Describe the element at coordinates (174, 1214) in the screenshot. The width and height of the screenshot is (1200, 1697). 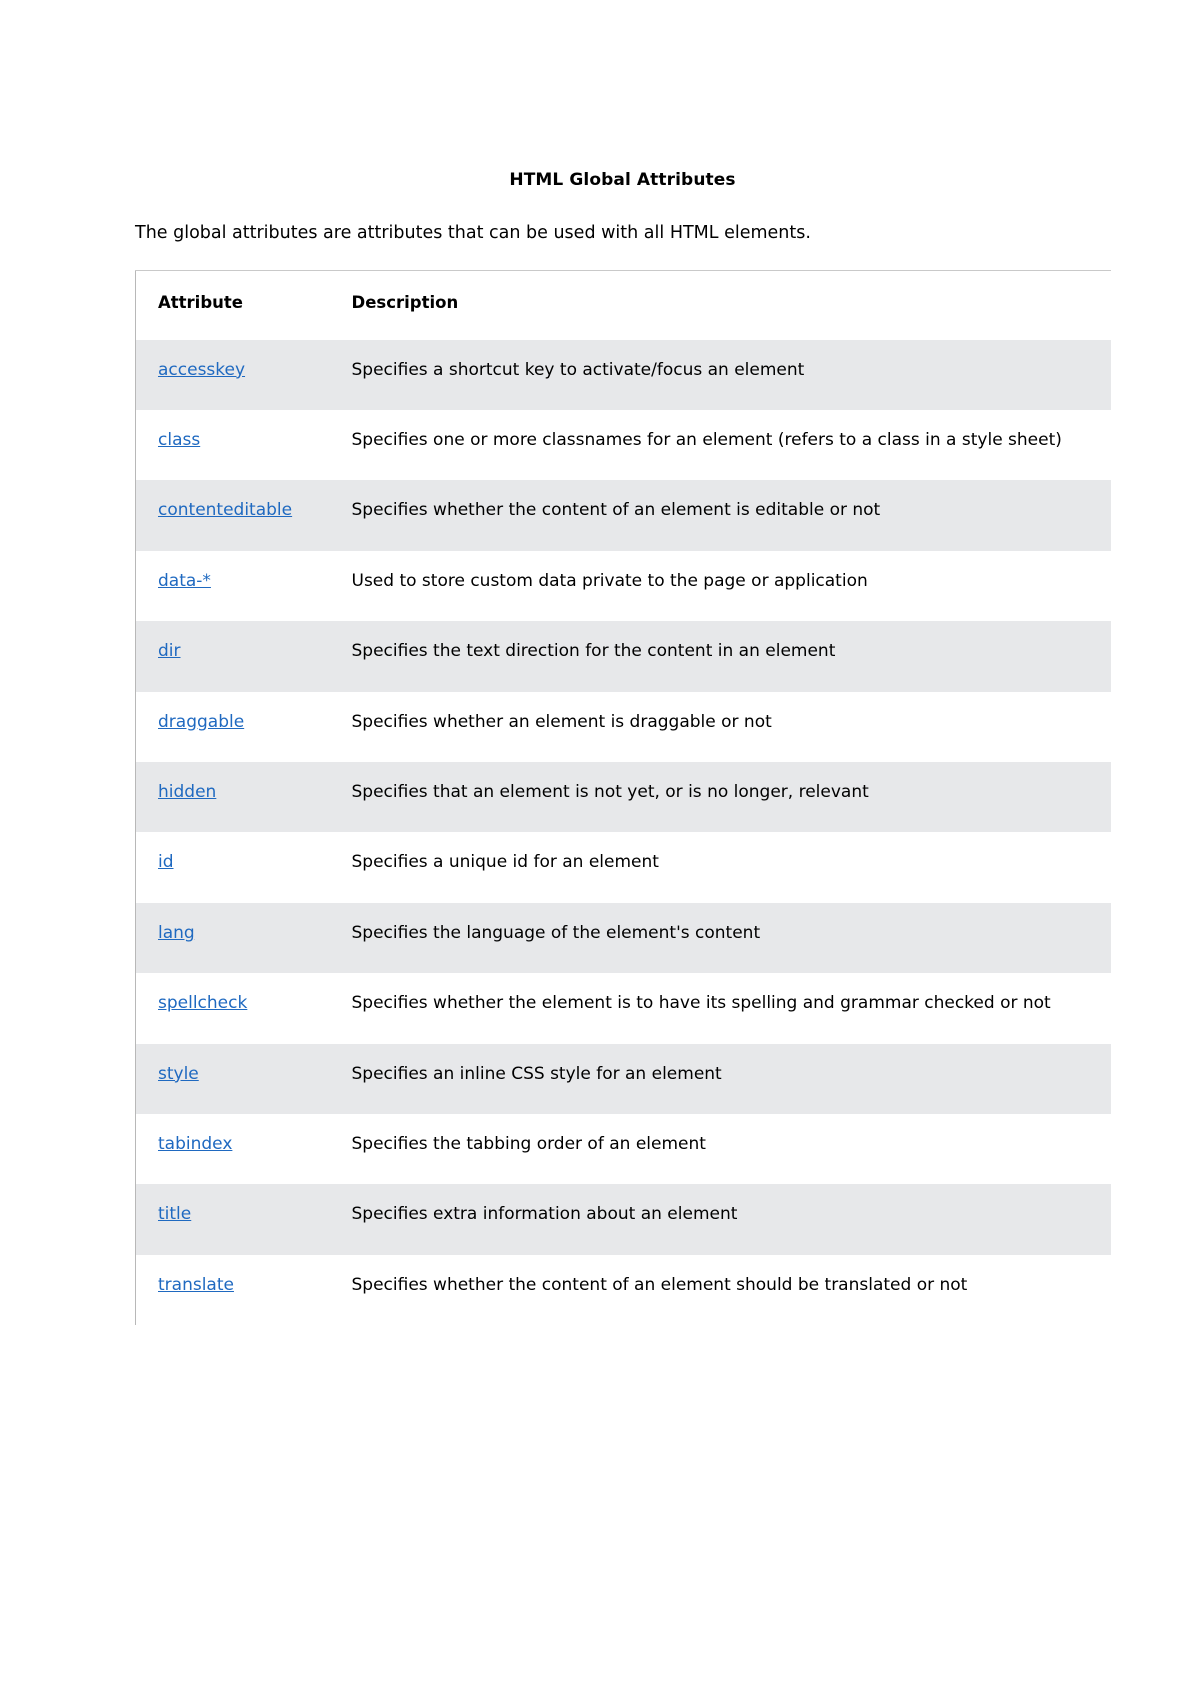
I see `attribute-link-title: title` at that location.